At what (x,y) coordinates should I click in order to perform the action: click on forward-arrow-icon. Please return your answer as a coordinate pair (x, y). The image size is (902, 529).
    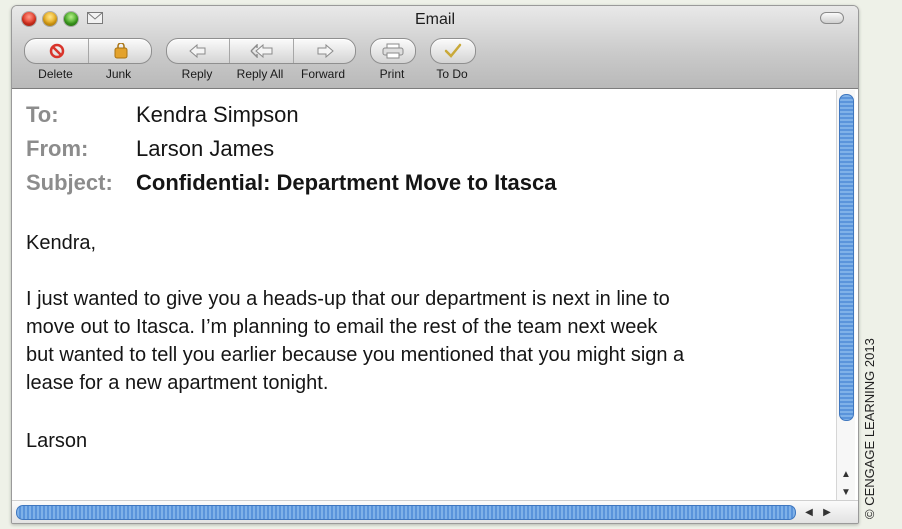
    Looking at the image, I should click on (325, 51).